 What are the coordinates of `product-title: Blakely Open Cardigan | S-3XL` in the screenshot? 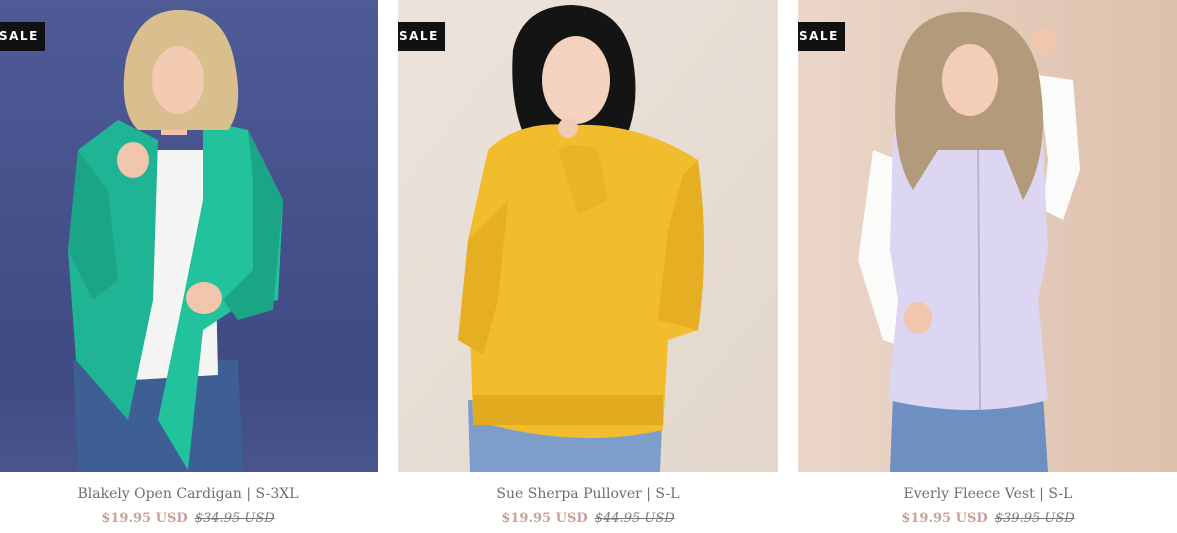 It's located at (189, 494).